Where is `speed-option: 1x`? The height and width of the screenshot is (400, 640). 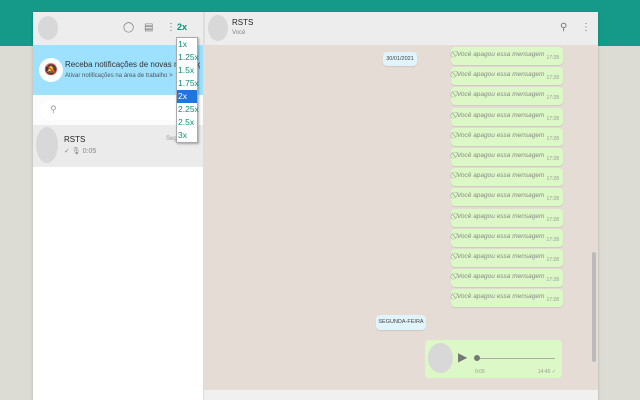 speed-option: 1x is located at coordinates (187, 44).